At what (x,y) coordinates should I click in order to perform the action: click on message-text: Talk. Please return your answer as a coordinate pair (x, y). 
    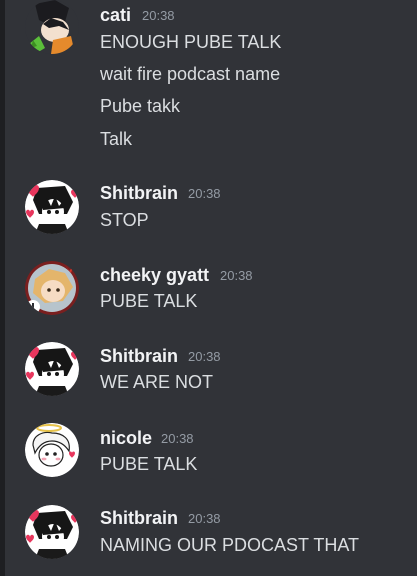
    Looking at the image, I should click on (116, 139).